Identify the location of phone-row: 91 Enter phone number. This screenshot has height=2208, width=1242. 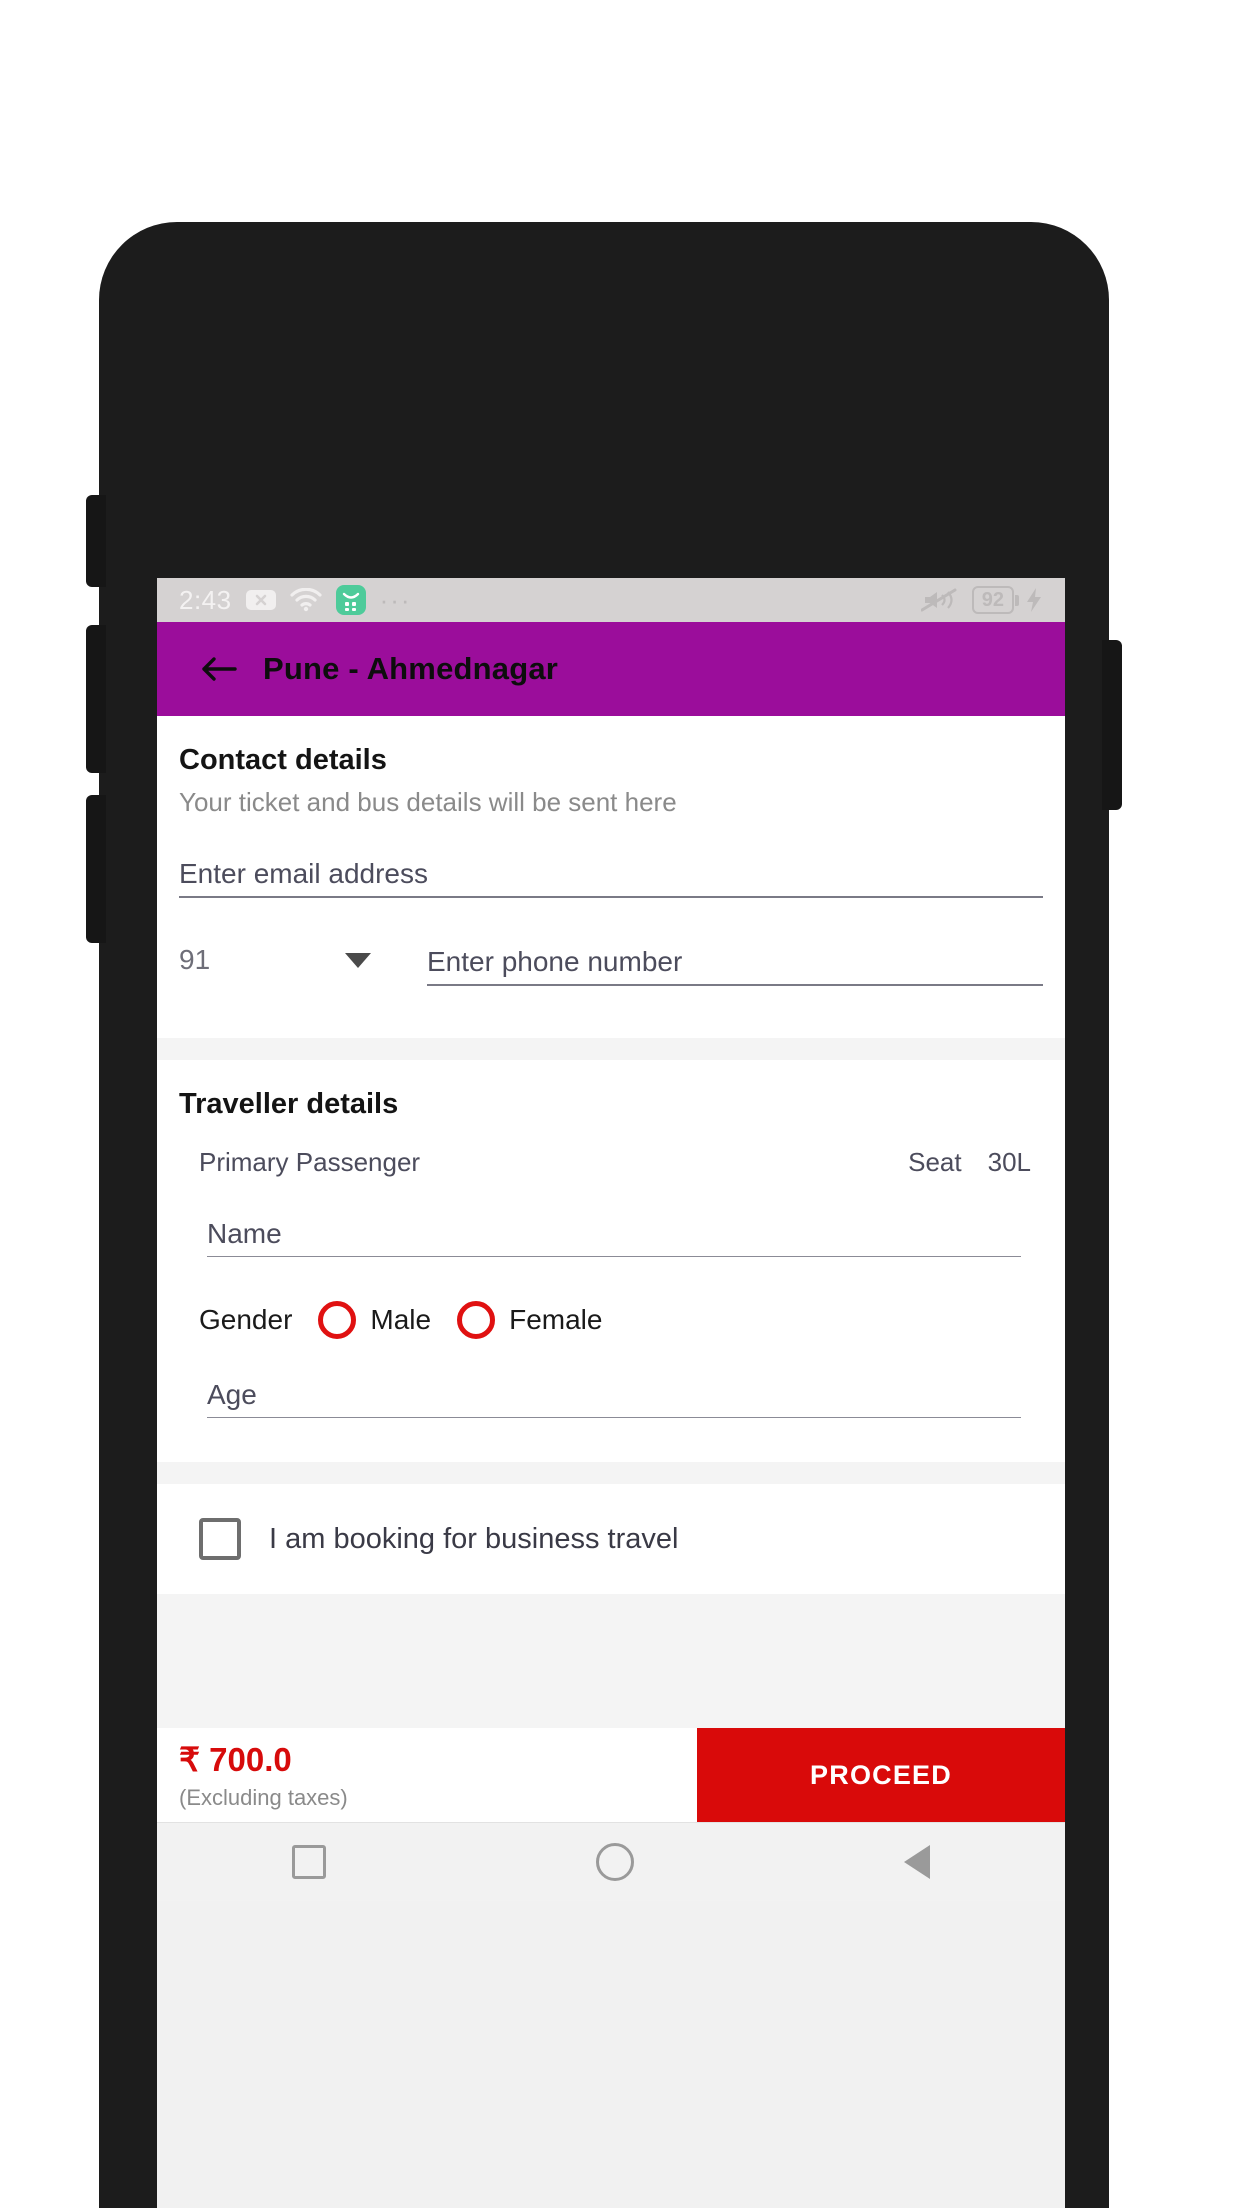
(611, 965).